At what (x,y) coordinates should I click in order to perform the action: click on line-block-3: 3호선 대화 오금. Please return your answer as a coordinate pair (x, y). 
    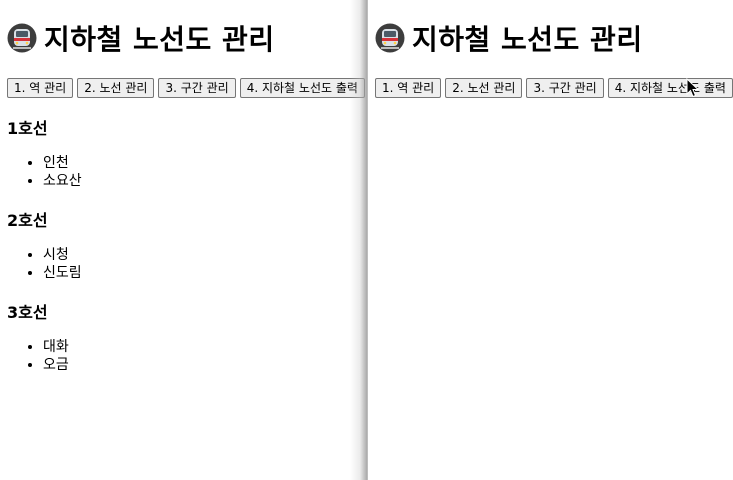
    Looking at the image, I should click on (186, 336).